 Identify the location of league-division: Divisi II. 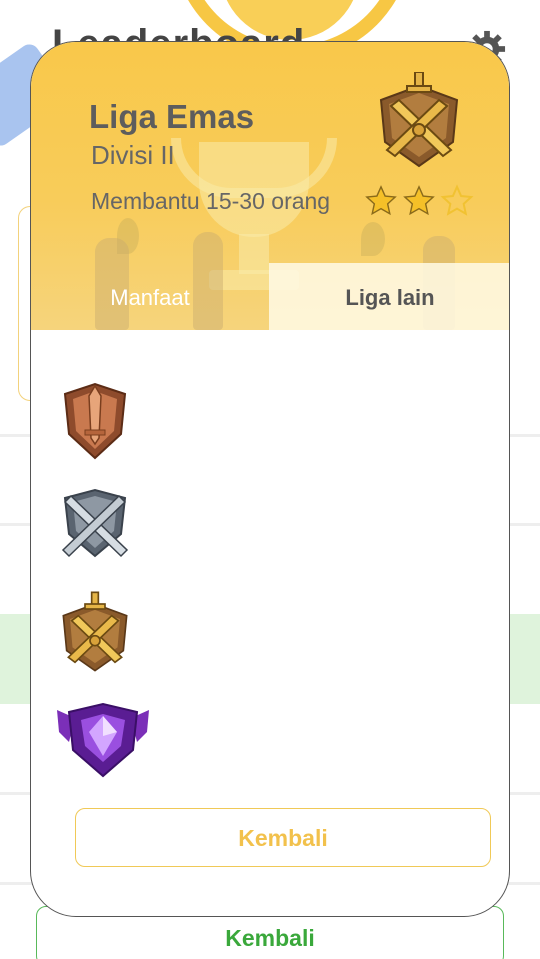
(133, 155).